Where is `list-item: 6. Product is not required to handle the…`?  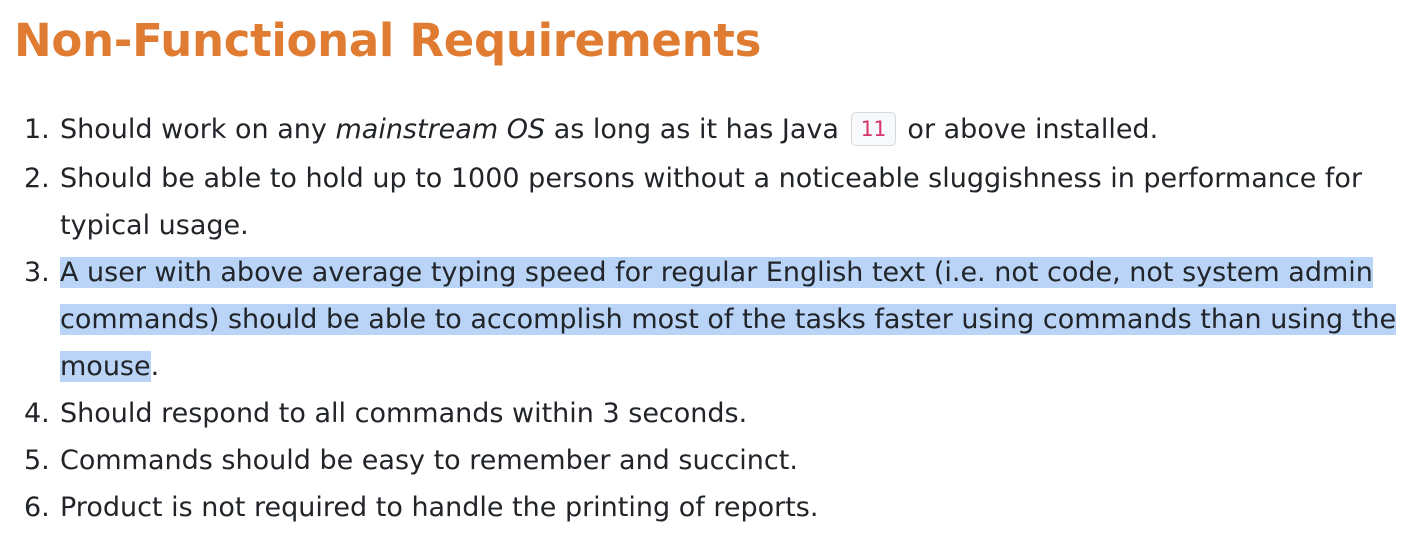 list-item: 6. Product is not required to handle the… is located at coordinates (712, 507).